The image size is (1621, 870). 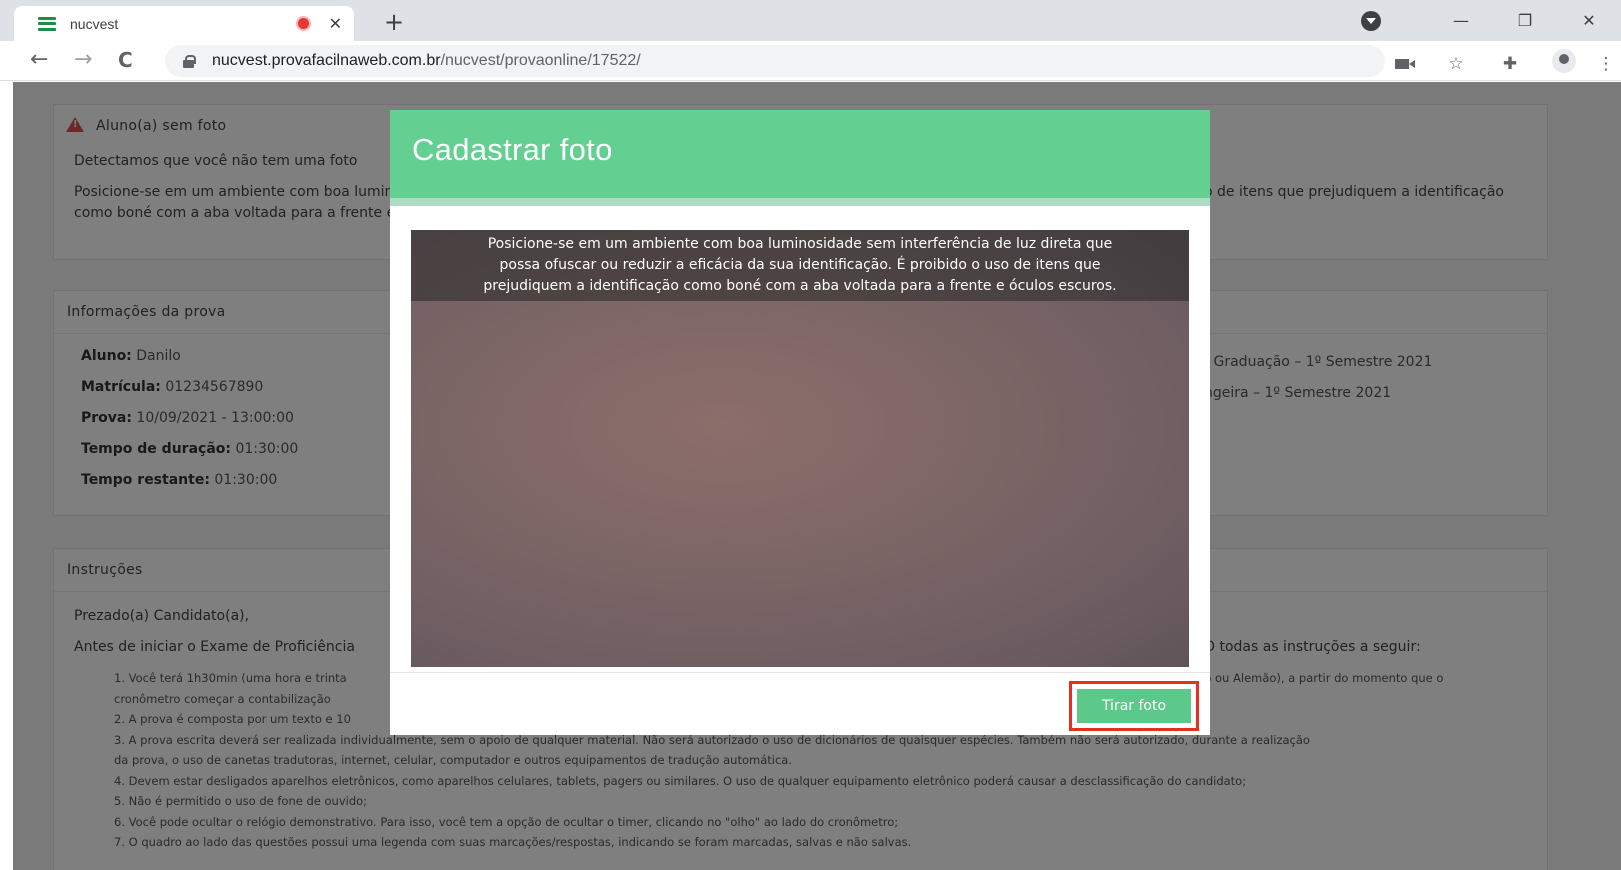 I want to click on browser-tab: nucvest ✕, so click(x=184, y=23).